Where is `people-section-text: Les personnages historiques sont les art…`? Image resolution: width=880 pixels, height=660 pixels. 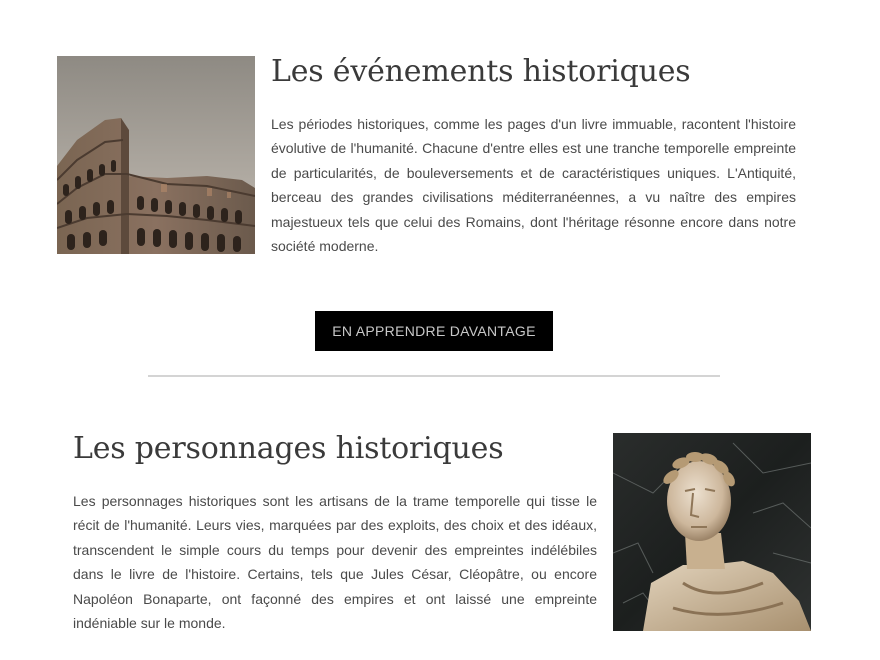
people-section-text: Les personnages historiques sont les art… is located at coordinates (335, 562).